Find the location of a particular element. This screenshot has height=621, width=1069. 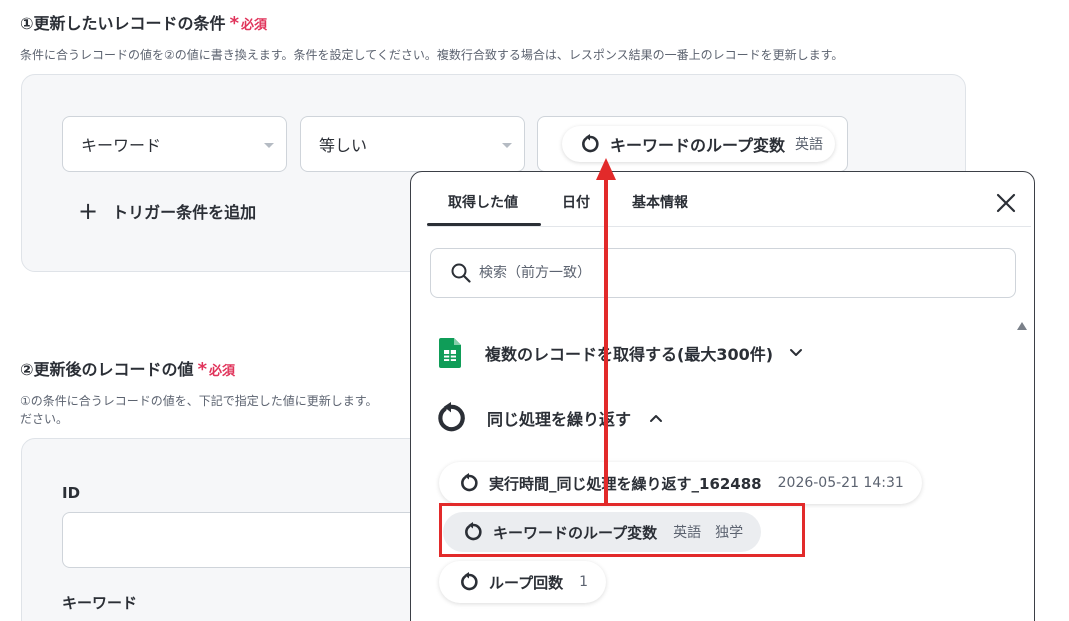

group-get-records-label: 複数のレコードを取得する(最大300件) is located at coordinates (629, 354).